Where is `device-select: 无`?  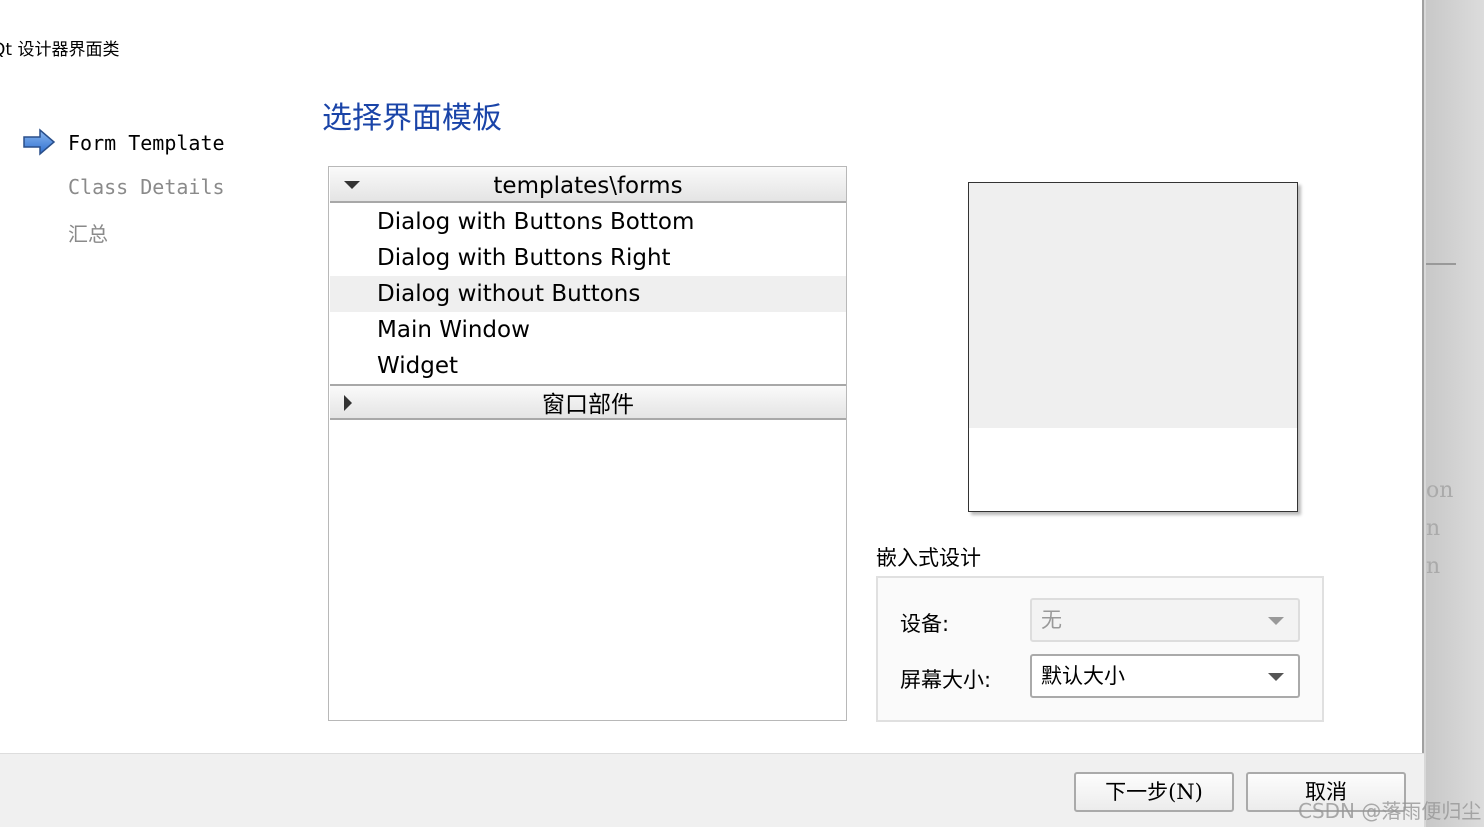
device-select: 无 is located at coordinates (1165, 620).